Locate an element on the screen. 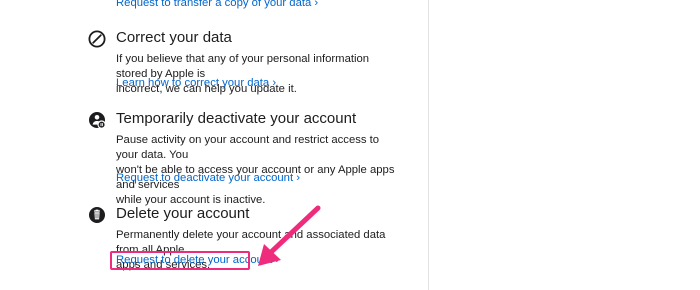 The width and height of the screenshot is (700, 290). highlight-box is located at coordinates (180, 260).